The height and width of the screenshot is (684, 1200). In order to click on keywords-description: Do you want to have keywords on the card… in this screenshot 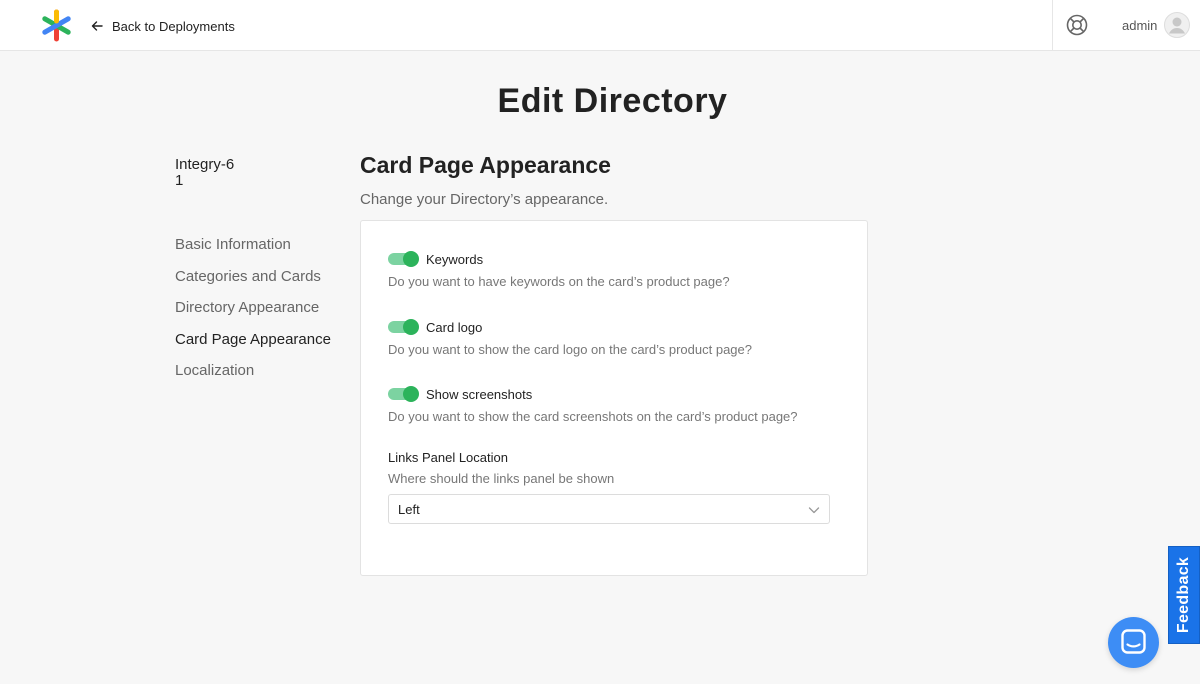, I will do `click(559, 281)`.